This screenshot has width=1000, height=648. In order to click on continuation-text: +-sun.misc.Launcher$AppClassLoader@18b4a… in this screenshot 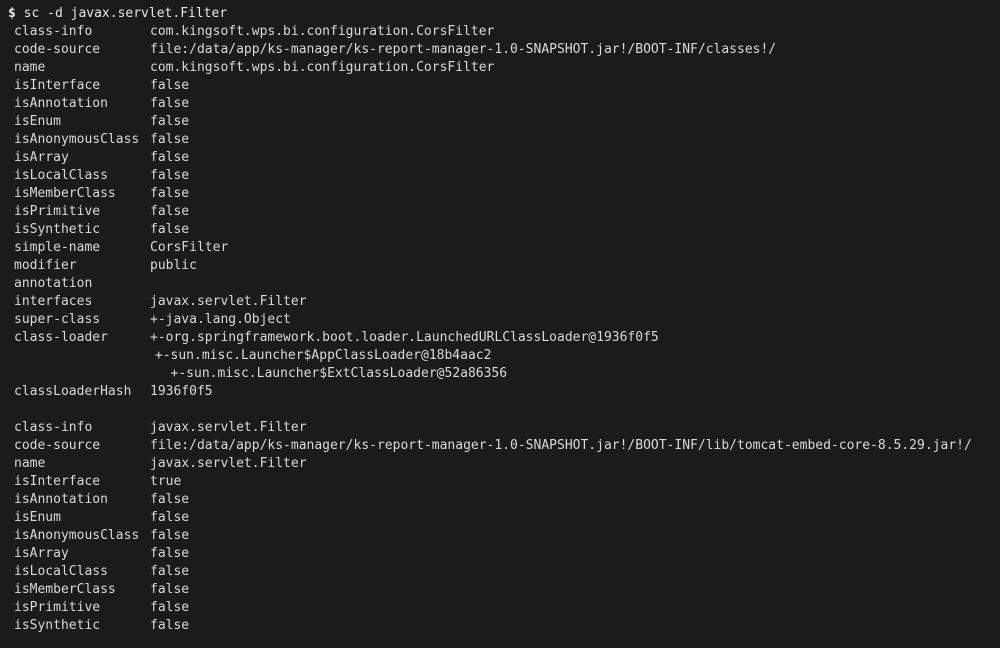, I will do `click(253, 355)`.